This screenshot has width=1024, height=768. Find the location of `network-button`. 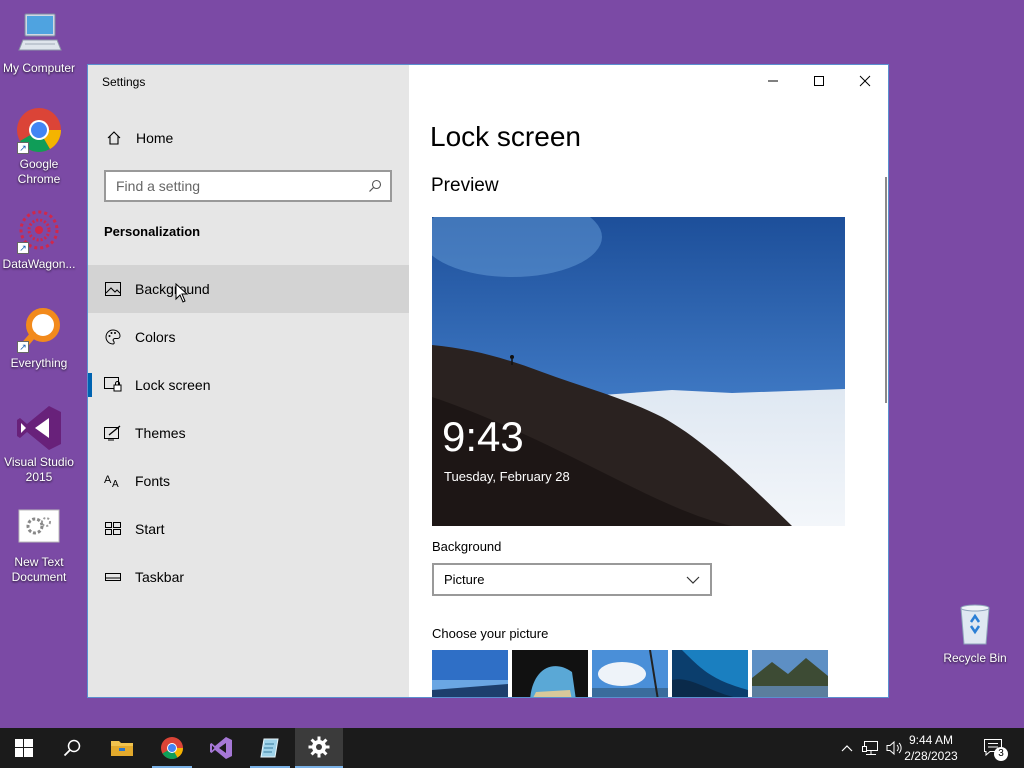

network-button is located at coordinates (871, 748).